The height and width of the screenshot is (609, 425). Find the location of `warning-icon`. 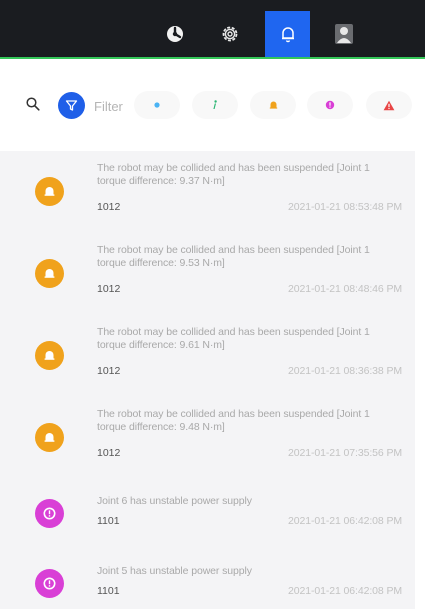

warning-icon is located at coordinates (389, 105).